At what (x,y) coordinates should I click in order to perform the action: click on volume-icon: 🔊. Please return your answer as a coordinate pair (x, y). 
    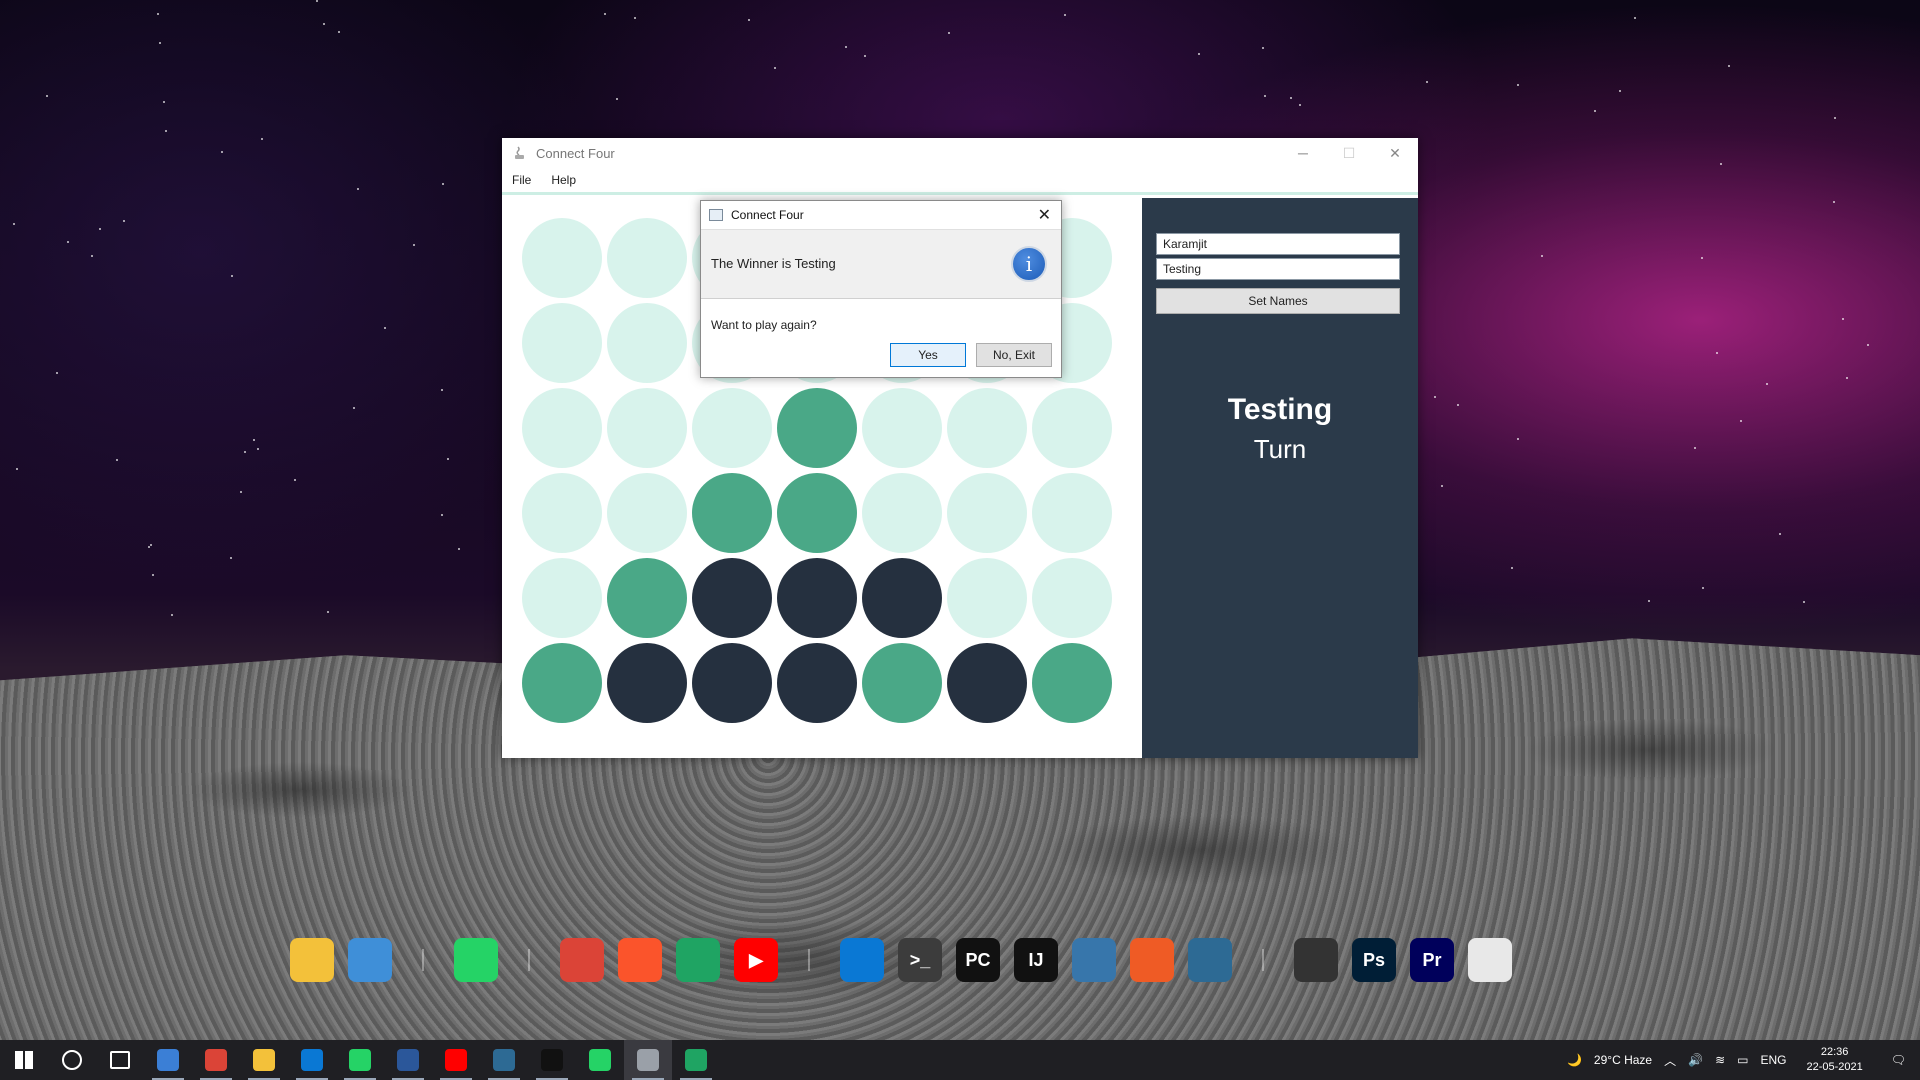
    Looking at the image, I should click on (1695, 1060).